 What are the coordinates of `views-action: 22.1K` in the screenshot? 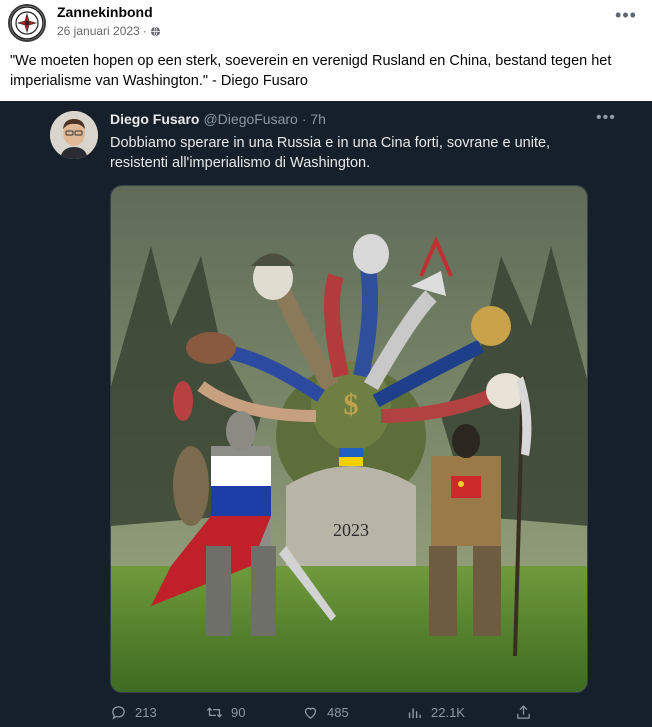 It's located at (435, 712).